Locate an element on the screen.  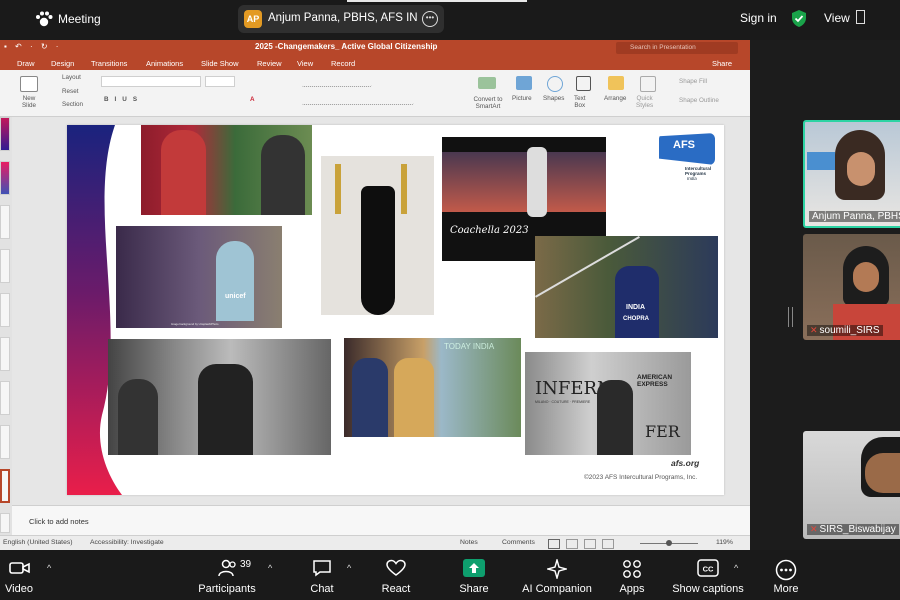
active-speaker-pill: AP Anjum Panna, PBHS, AFS INDIA' ••• is located at coordinates (341, 19).